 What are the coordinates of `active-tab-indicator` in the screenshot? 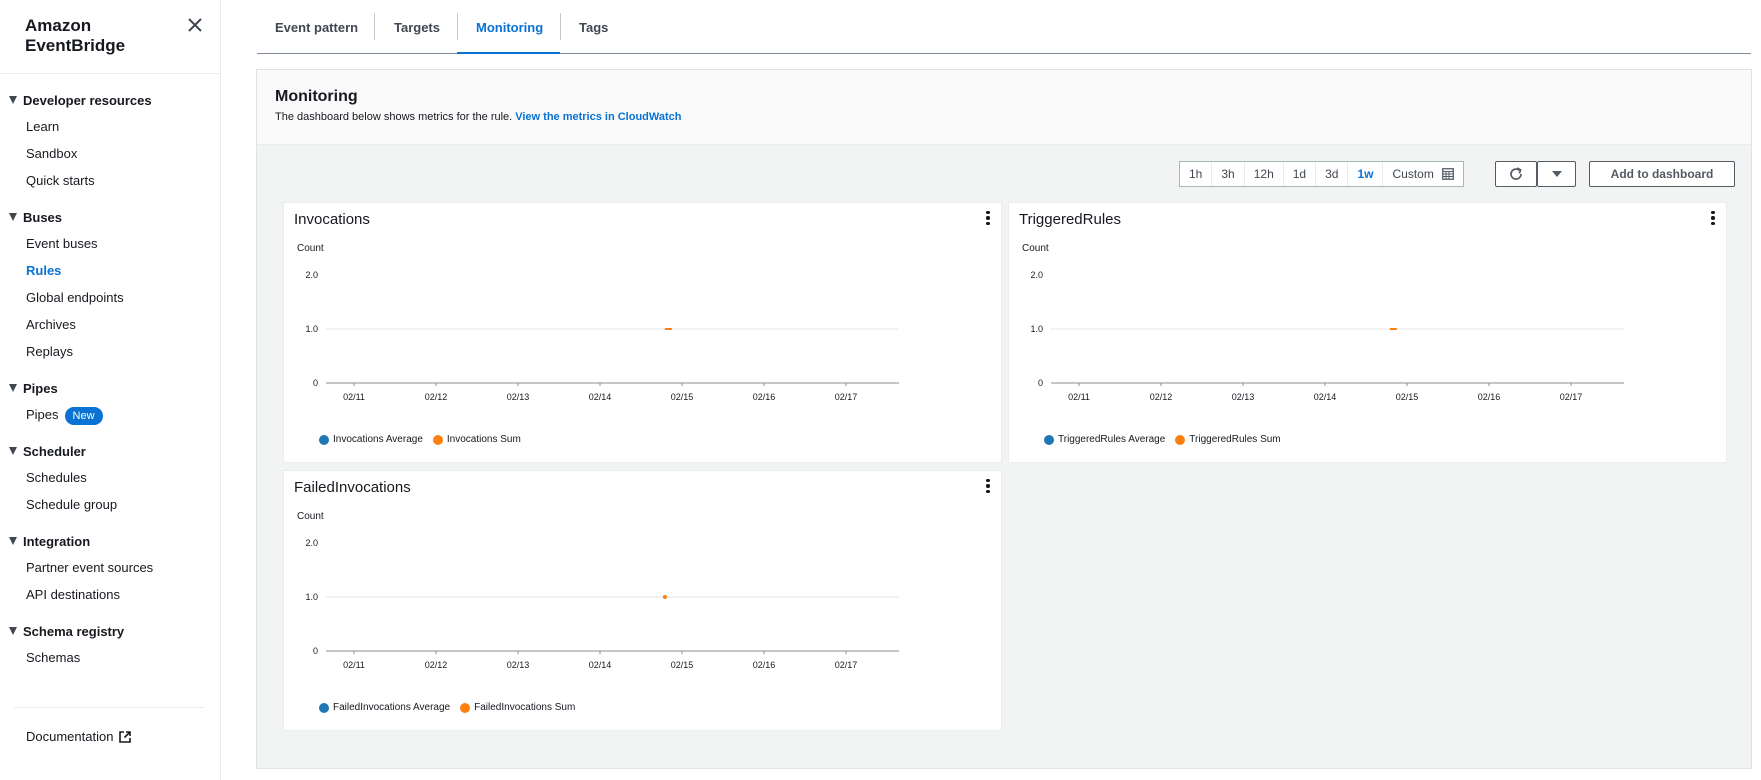 It's located at (508, 53).